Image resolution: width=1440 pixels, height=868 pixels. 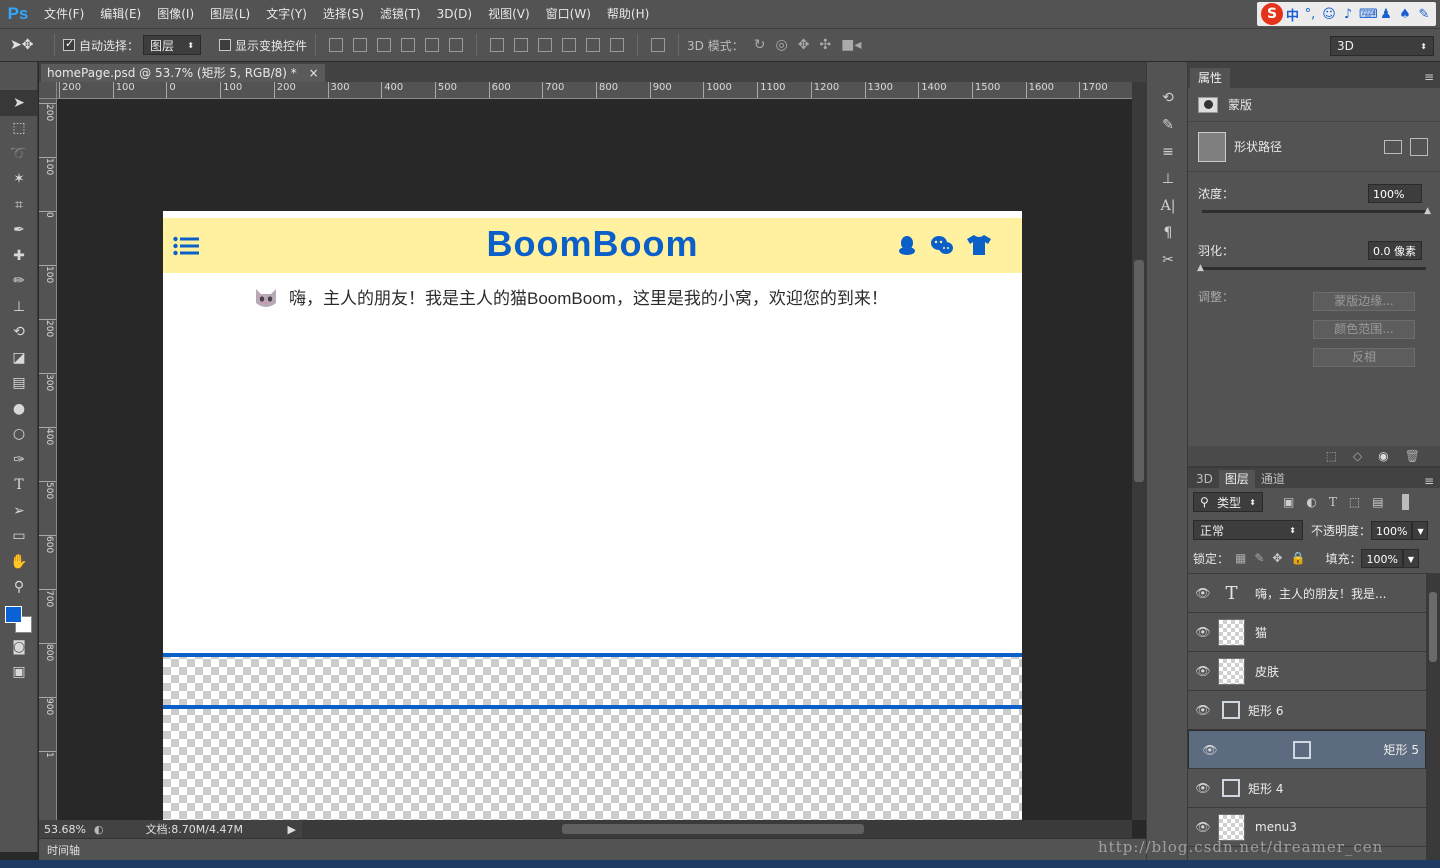 I want to click on zoom-tool-icon: ⚲, so click(x=19, y=588).